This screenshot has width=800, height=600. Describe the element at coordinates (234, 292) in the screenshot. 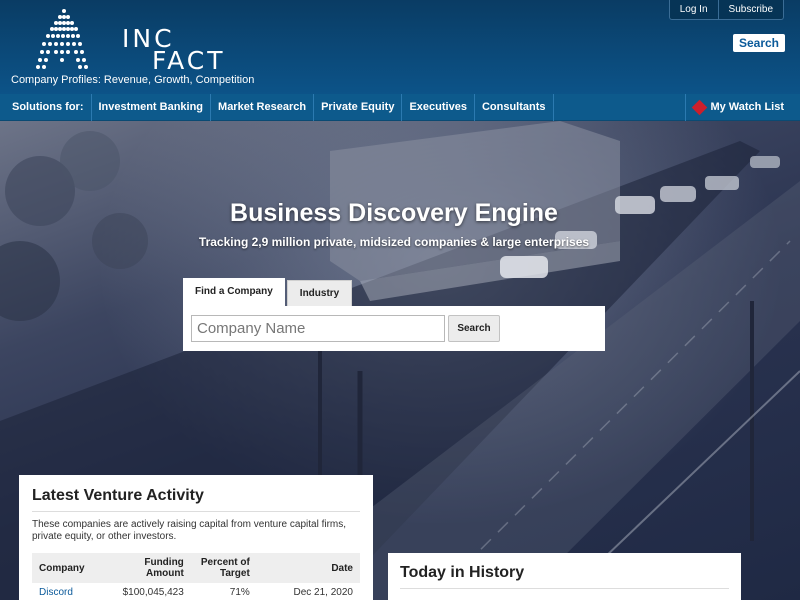

I see `tab-find-company: Find a Company` at that location.